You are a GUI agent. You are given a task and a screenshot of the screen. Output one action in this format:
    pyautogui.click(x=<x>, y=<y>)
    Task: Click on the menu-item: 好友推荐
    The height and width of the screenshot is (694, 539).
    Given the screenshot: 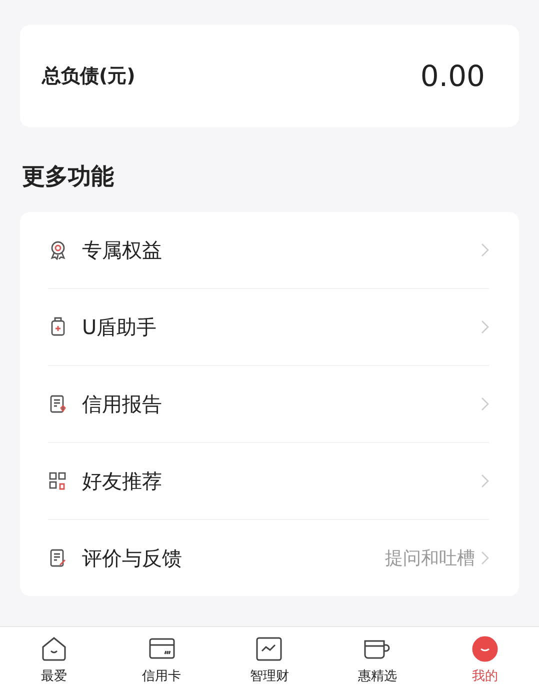 What is the action you would take?
    pyautogui.click(x=268, y=481)
    